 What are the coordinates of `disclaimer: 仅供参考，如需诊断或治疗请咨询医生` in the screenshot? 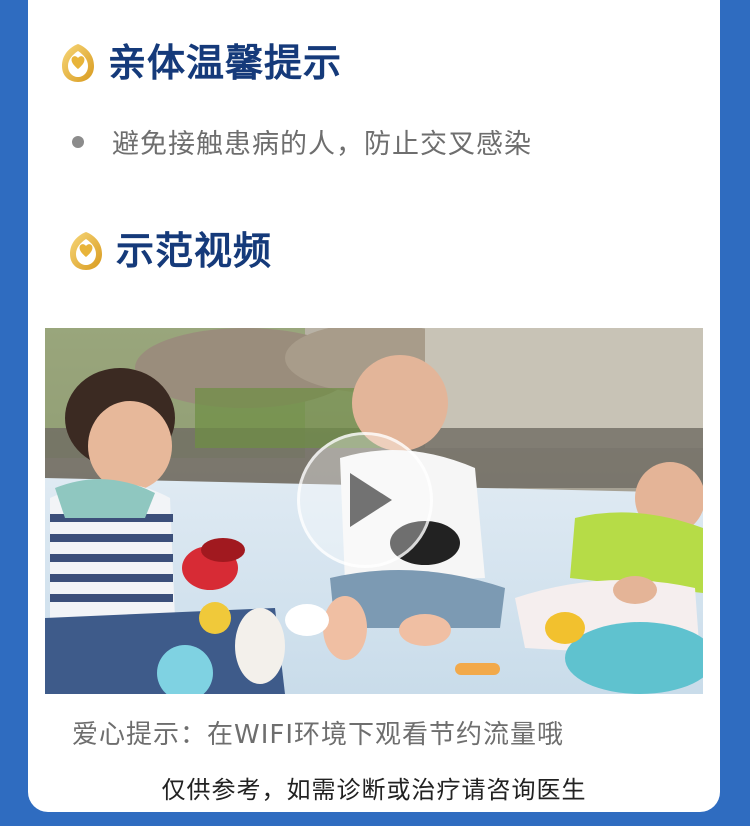 It's located at (374, 790).